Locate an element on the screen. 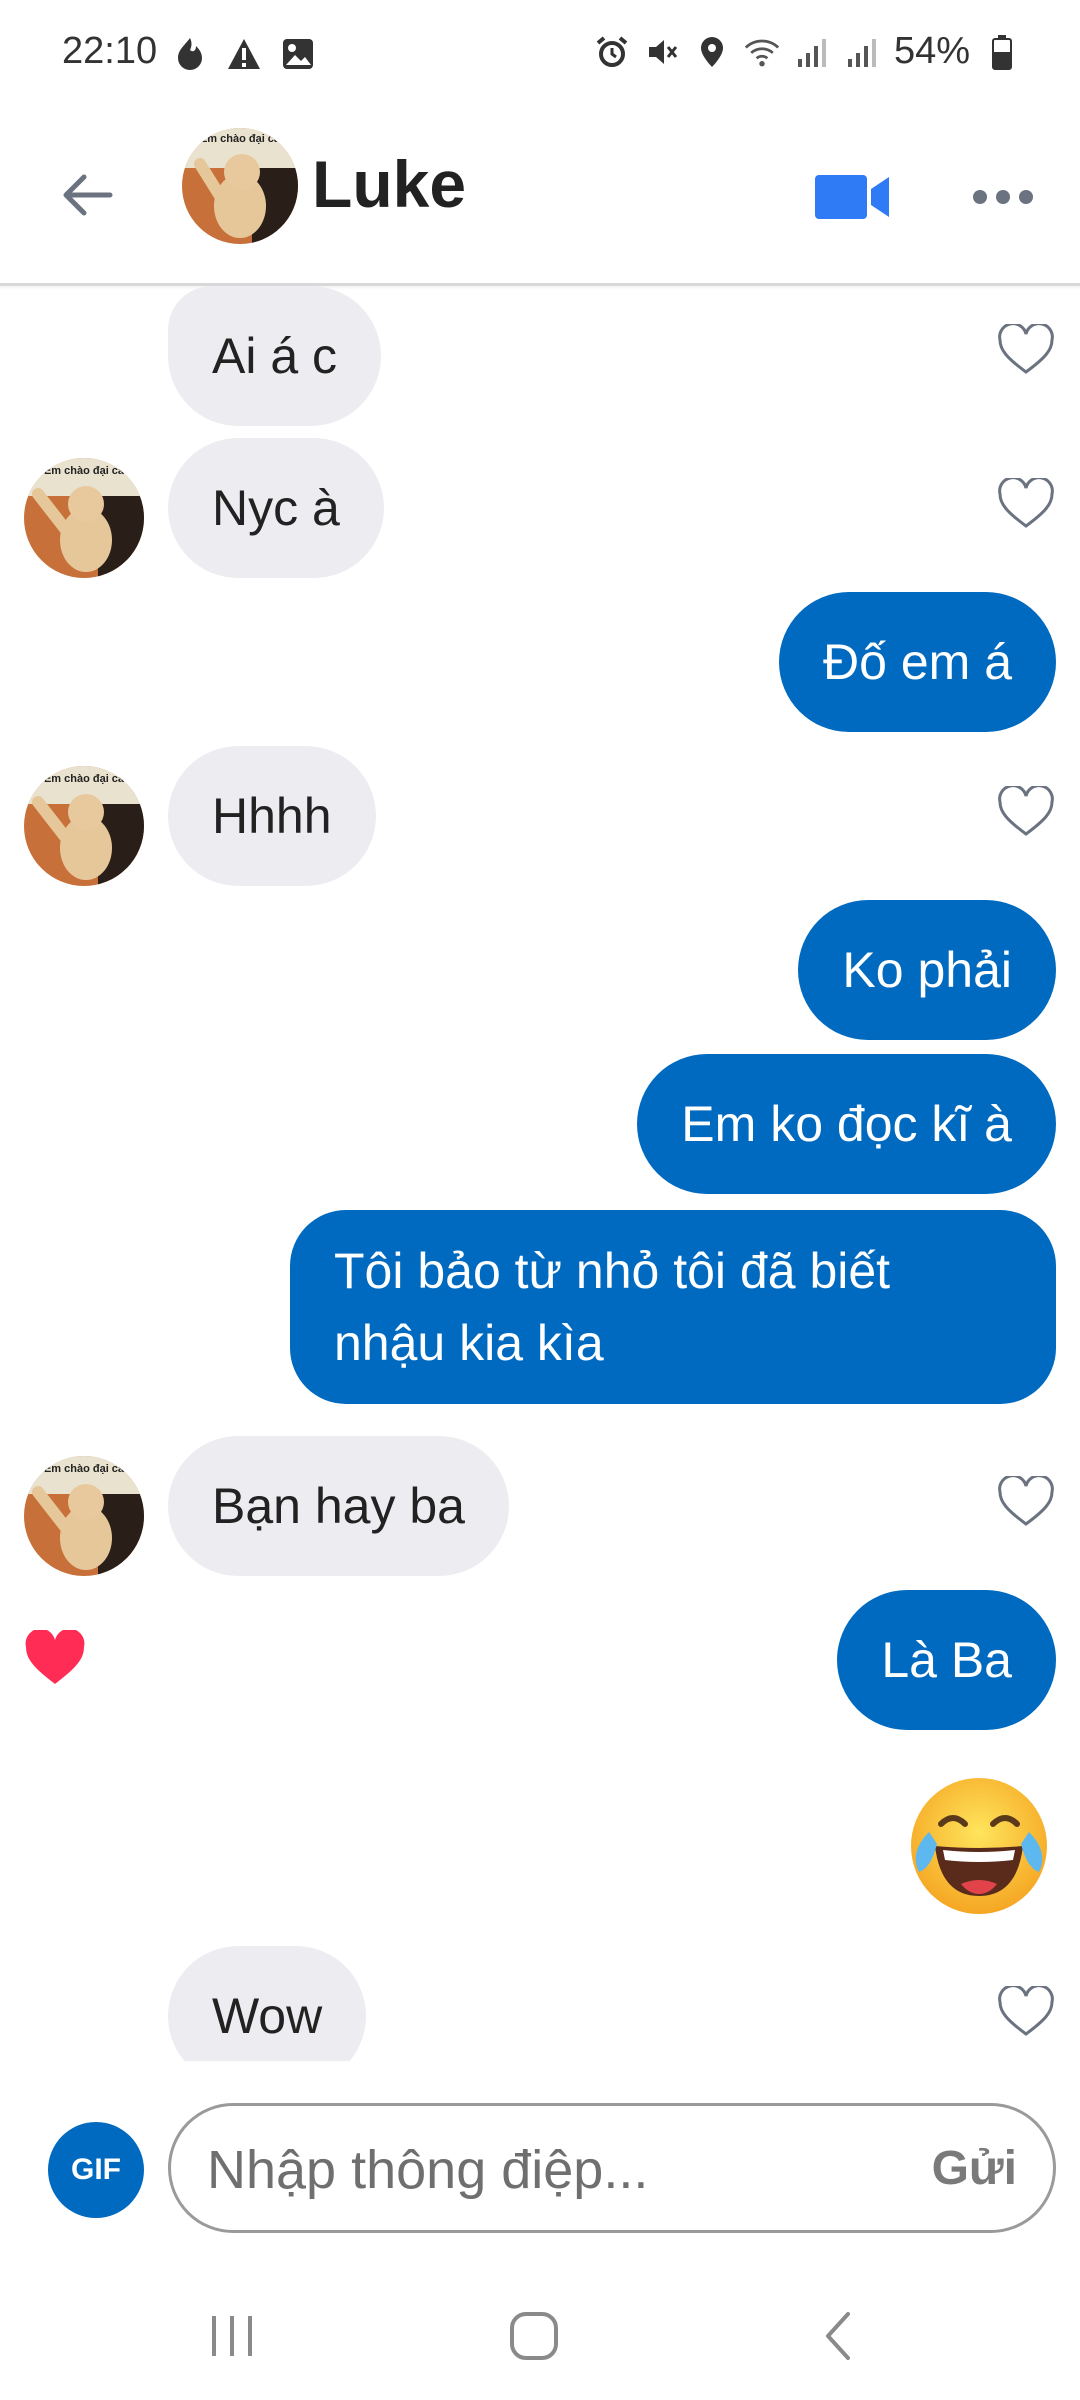 This screenshot has width=1080, height=2400. home-button is located at coordinates (534, 2336).